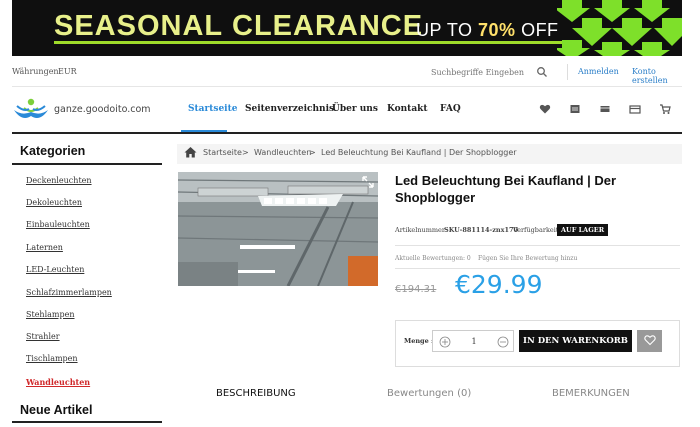 The image size is (700, 427). What do you see at coordinates (58, 382) in the screenshot?
I see `category-wandleuchten: Wandleuchten` at bounding box center [58, 382].